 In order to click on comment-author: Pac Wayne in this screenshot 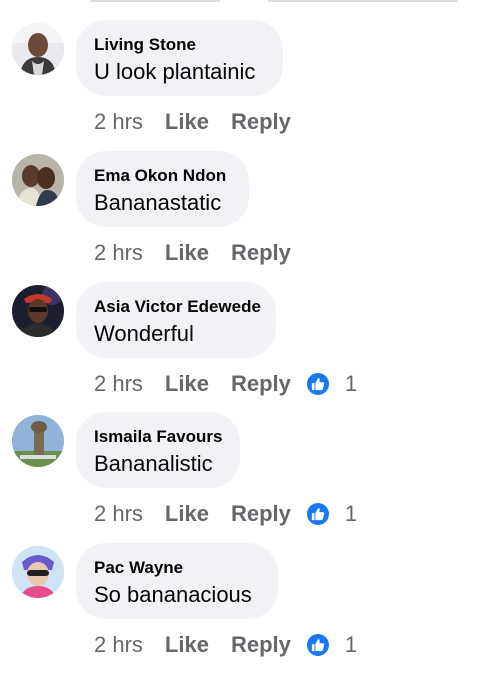, I will do `click(177, 568)`.